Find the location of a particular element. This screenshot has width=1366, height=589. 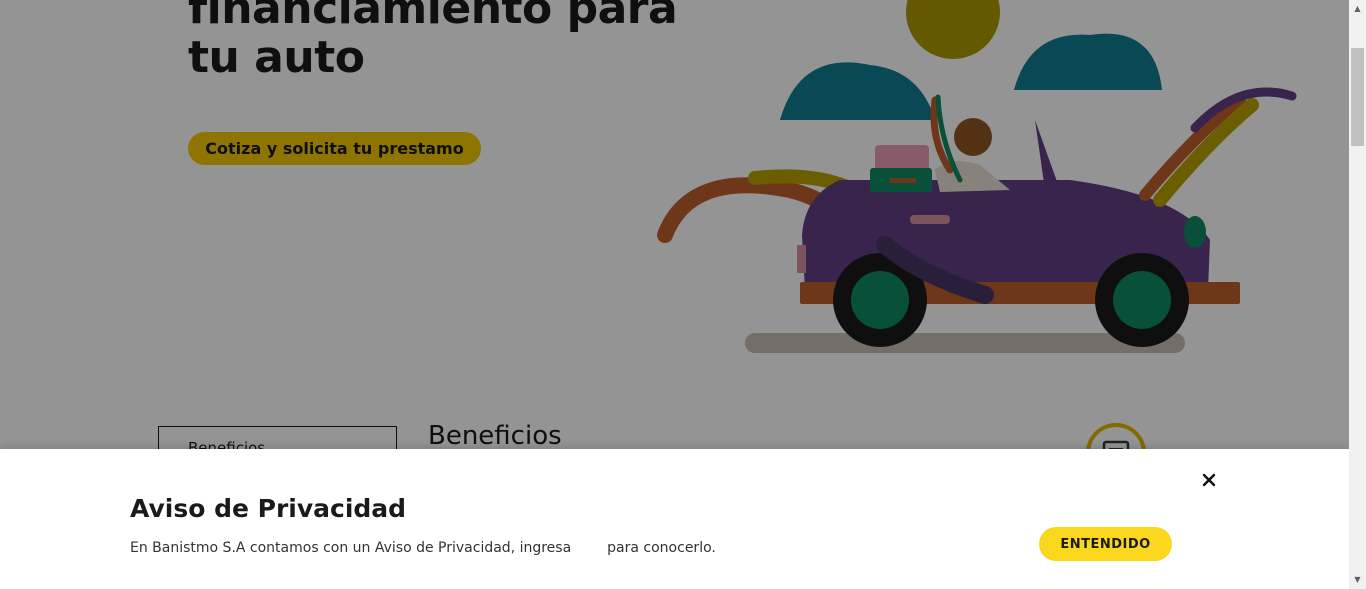

scroll-up-arrow-icon: ▲ is located at coordinates (1357, 8).